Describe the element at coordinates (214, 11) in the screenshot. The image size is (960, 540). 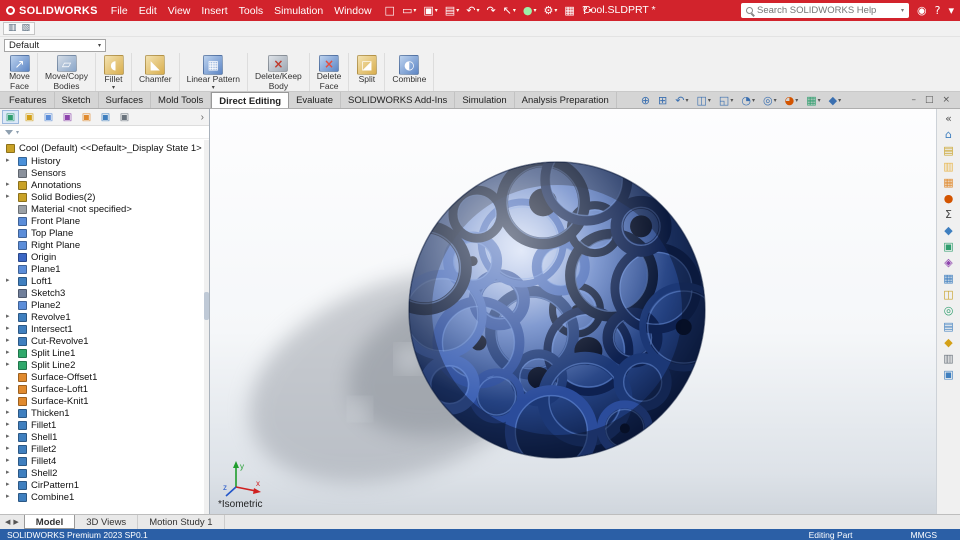
I see `menu-insert: Insert` at that location.